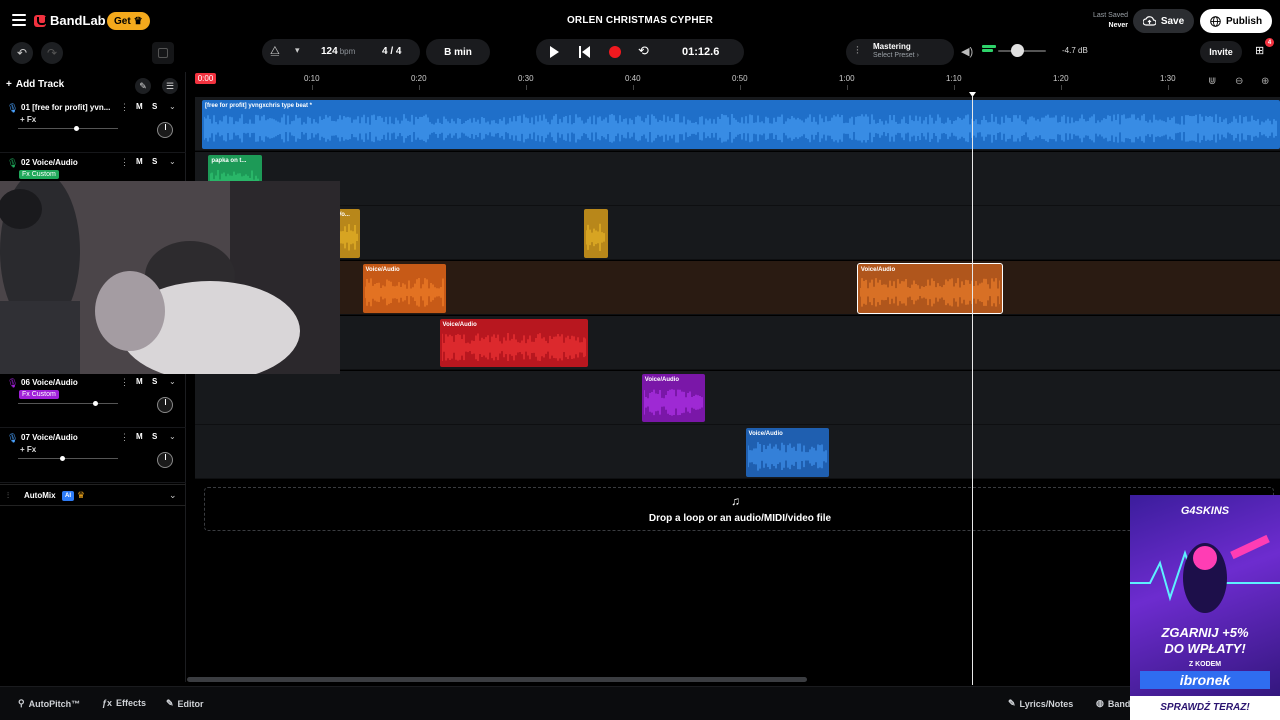 The image size is (1280, 720). I want to click on loop-icon: ⟲, so click(643, 51).